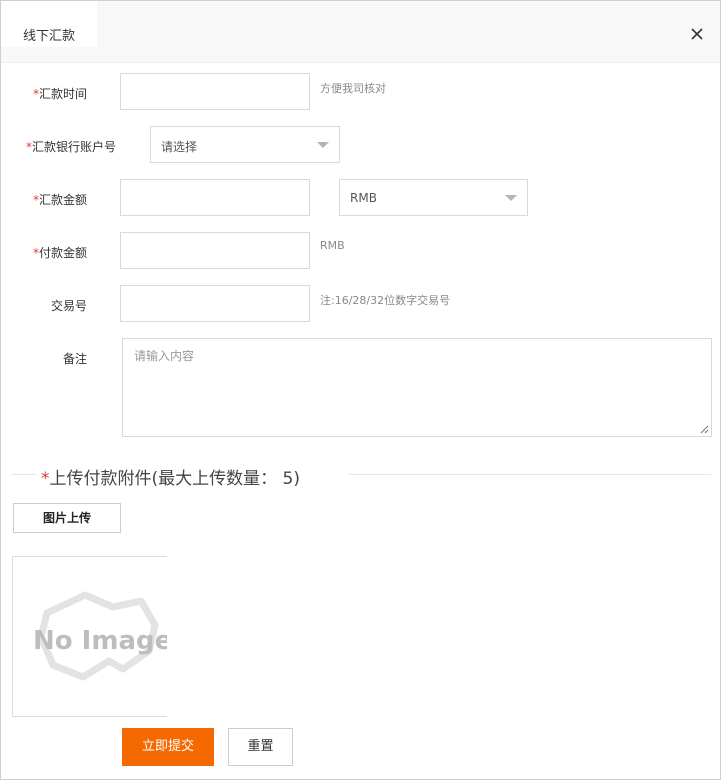  What do you see at coordinates (215, 91) in the screenshot?
I see `remit-time-input` at bounding box center [215, 91].